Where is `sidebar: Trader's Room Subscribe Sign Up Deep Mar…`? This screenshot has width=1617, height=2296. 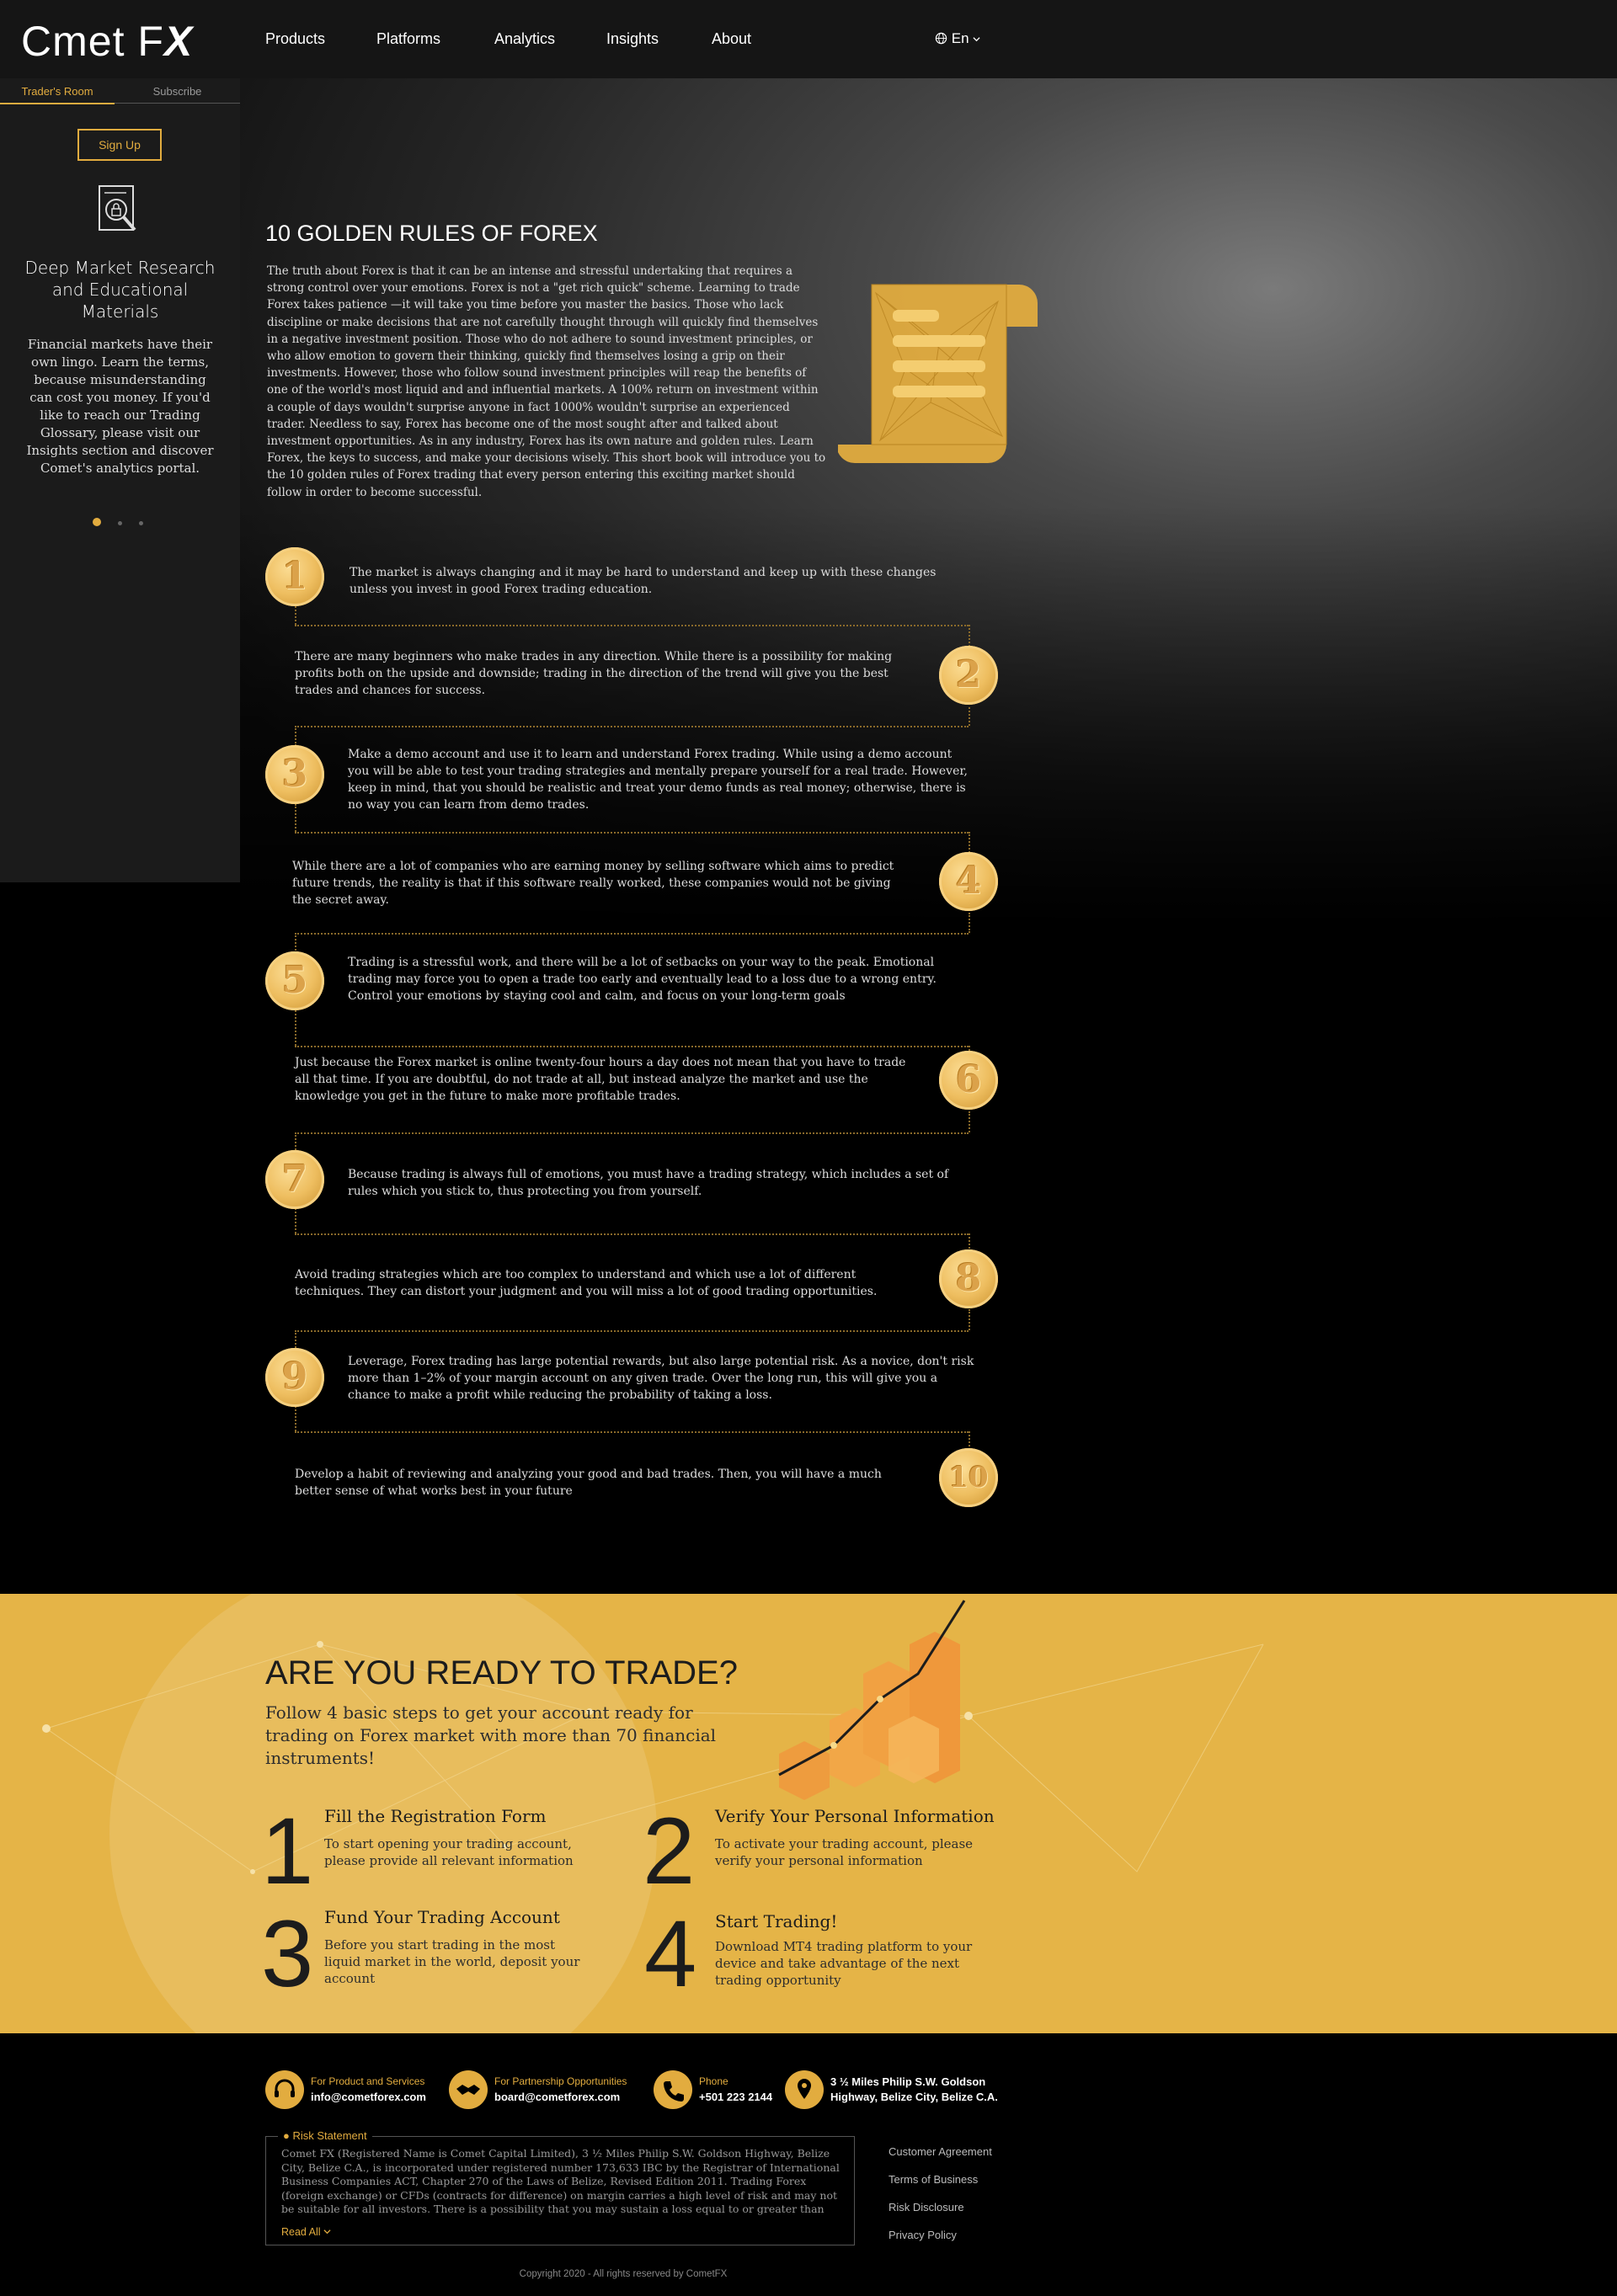
sidebar: Trader's Room Subscribe Sign Up Deep Mar… is located at coordinates (120, 480).